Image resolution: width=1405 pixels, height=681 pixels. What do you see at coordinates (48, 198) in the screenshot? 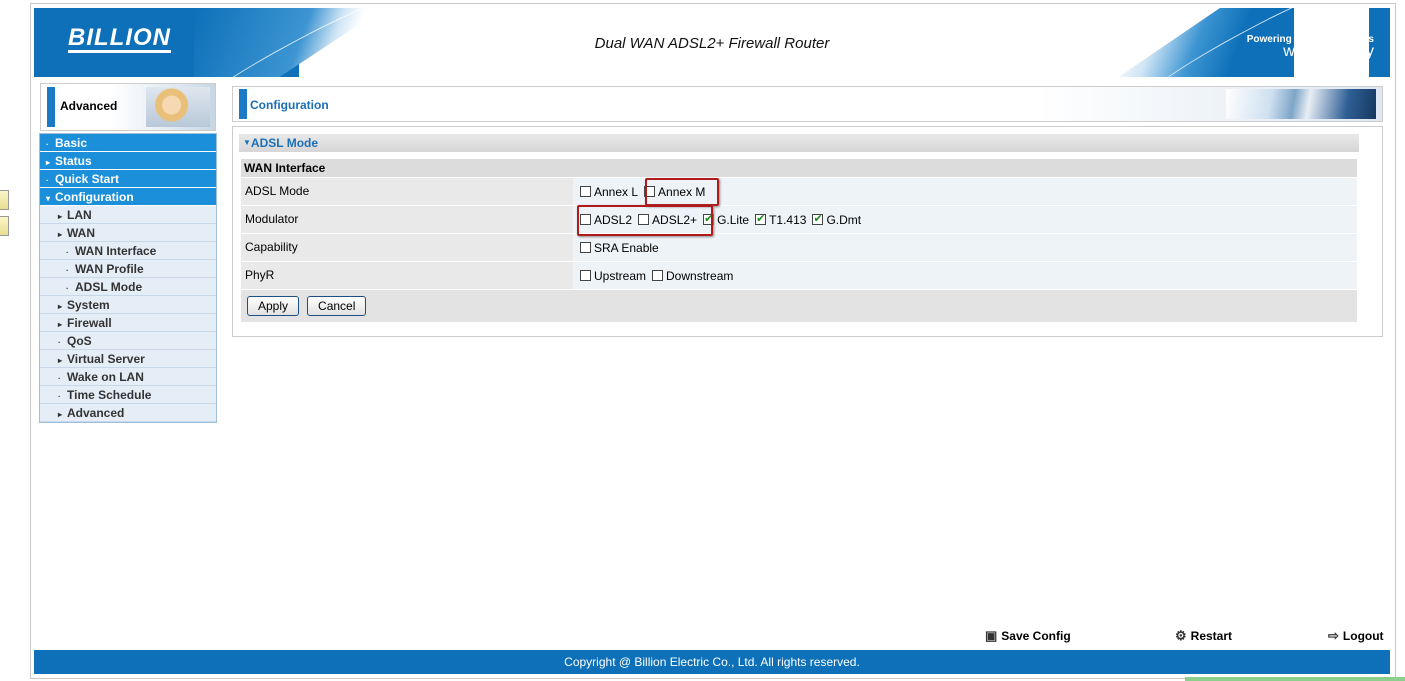
I see `expanded-arrow-icon: ▾` at bounding box center [48, 198].